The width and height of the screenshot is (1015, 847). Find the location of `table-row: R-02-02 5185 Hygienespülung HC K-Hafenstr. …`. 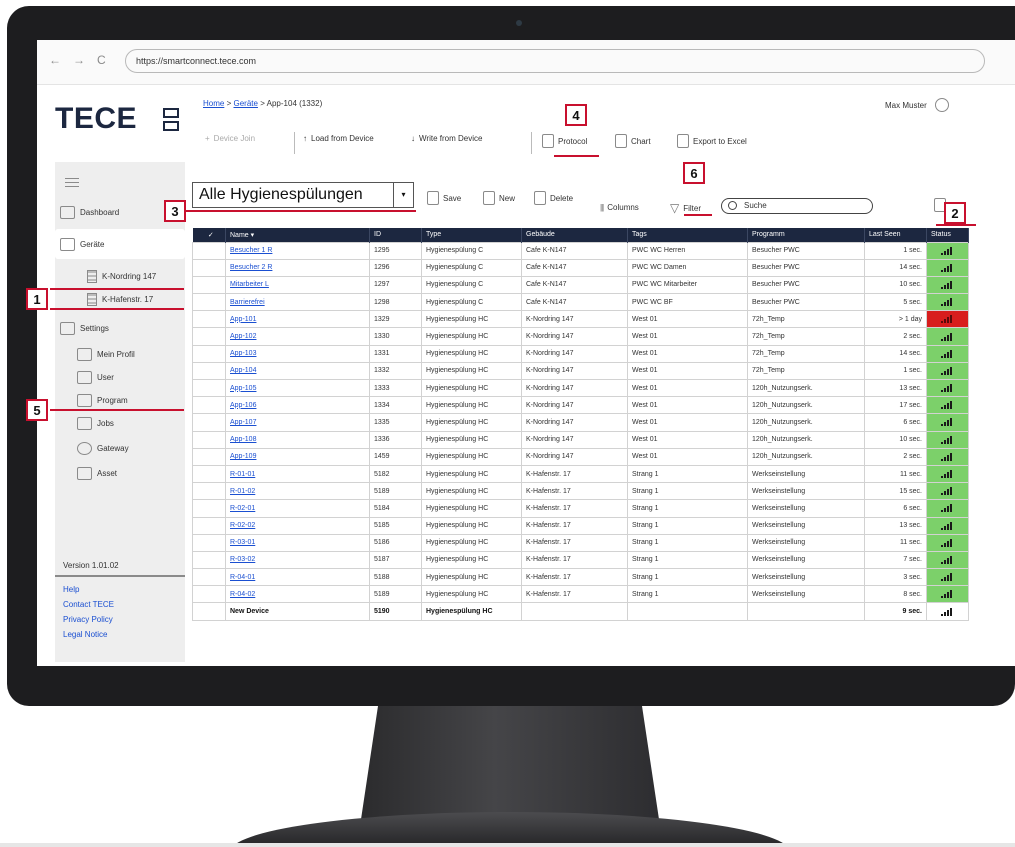

table-row: R-02-02 5185 Hygienespülung HC K-Hafenstr. … is located at coordinates (580, 525).